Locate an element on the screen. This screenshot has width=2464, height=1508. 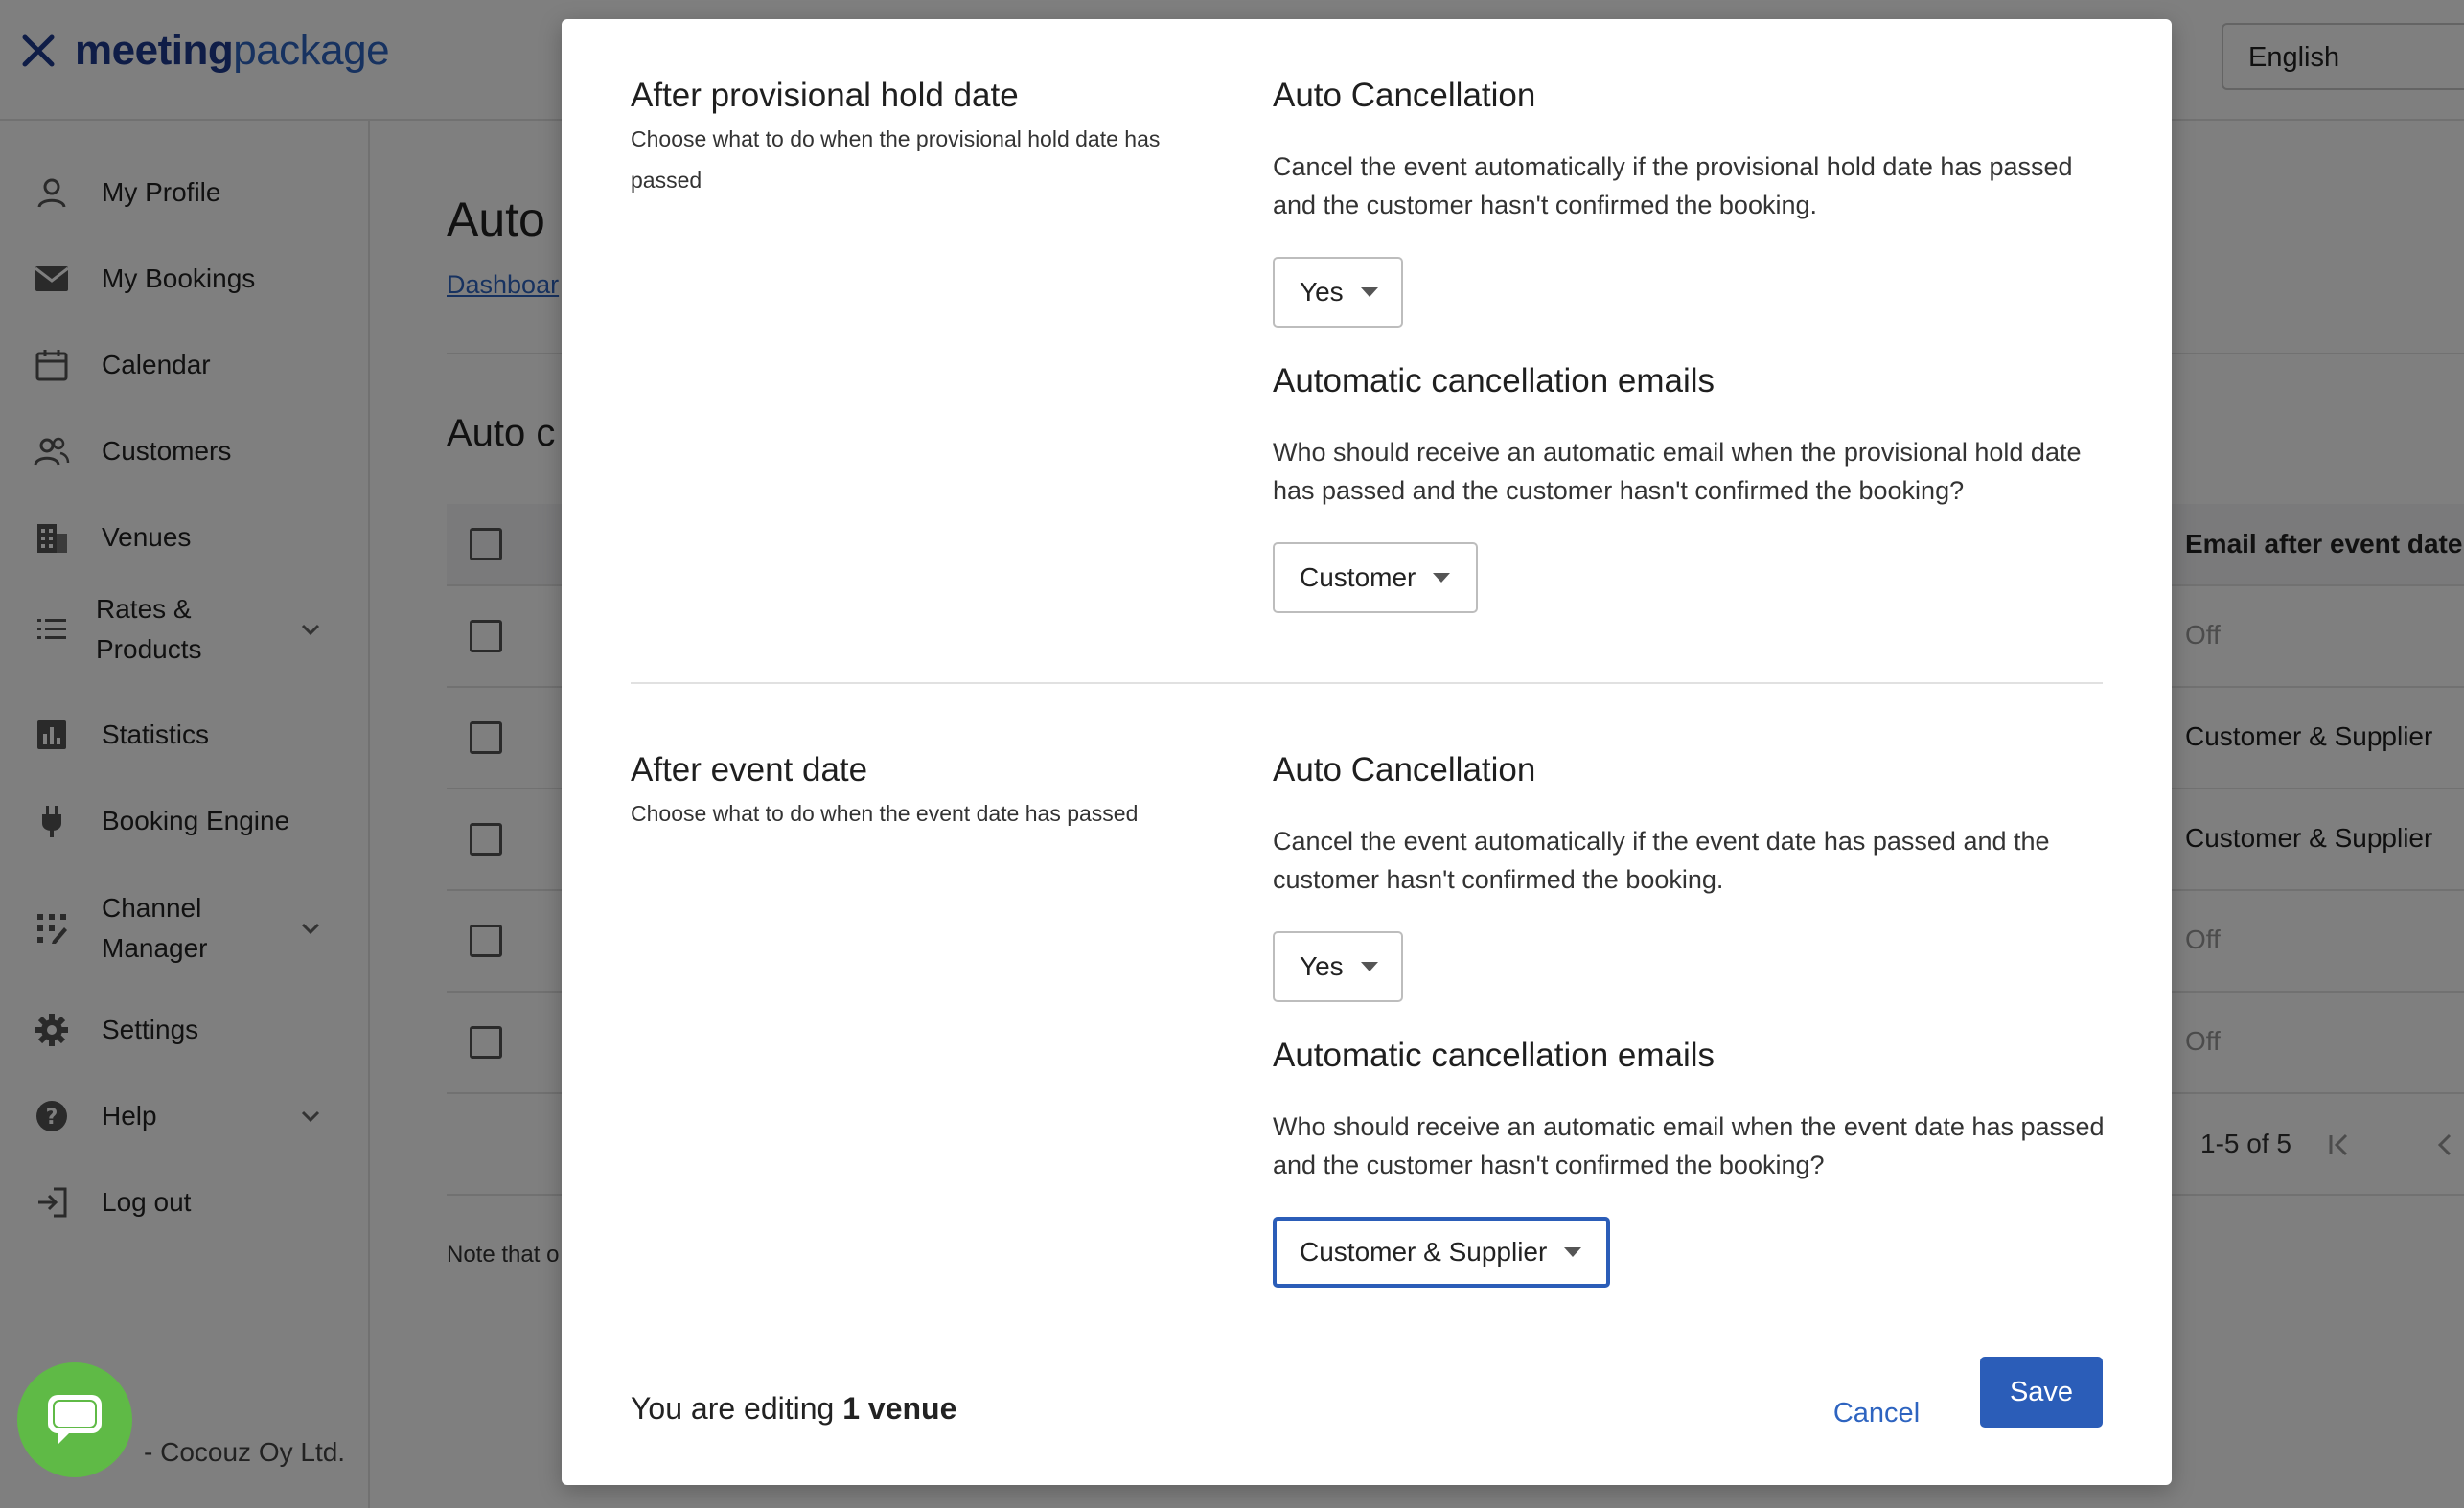
cancel-emails-select: Customer & Supplier is located at coordinates (1441, 1252).